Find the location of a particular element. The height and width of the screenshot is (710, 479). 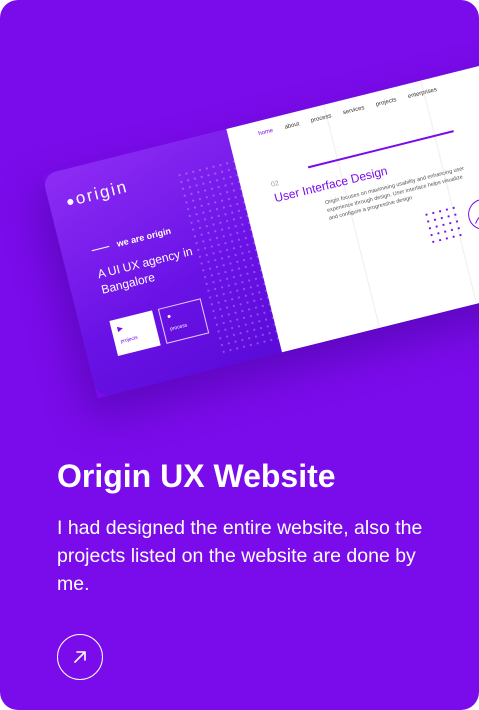

tagline-dash is located at coordinates (100, 248).